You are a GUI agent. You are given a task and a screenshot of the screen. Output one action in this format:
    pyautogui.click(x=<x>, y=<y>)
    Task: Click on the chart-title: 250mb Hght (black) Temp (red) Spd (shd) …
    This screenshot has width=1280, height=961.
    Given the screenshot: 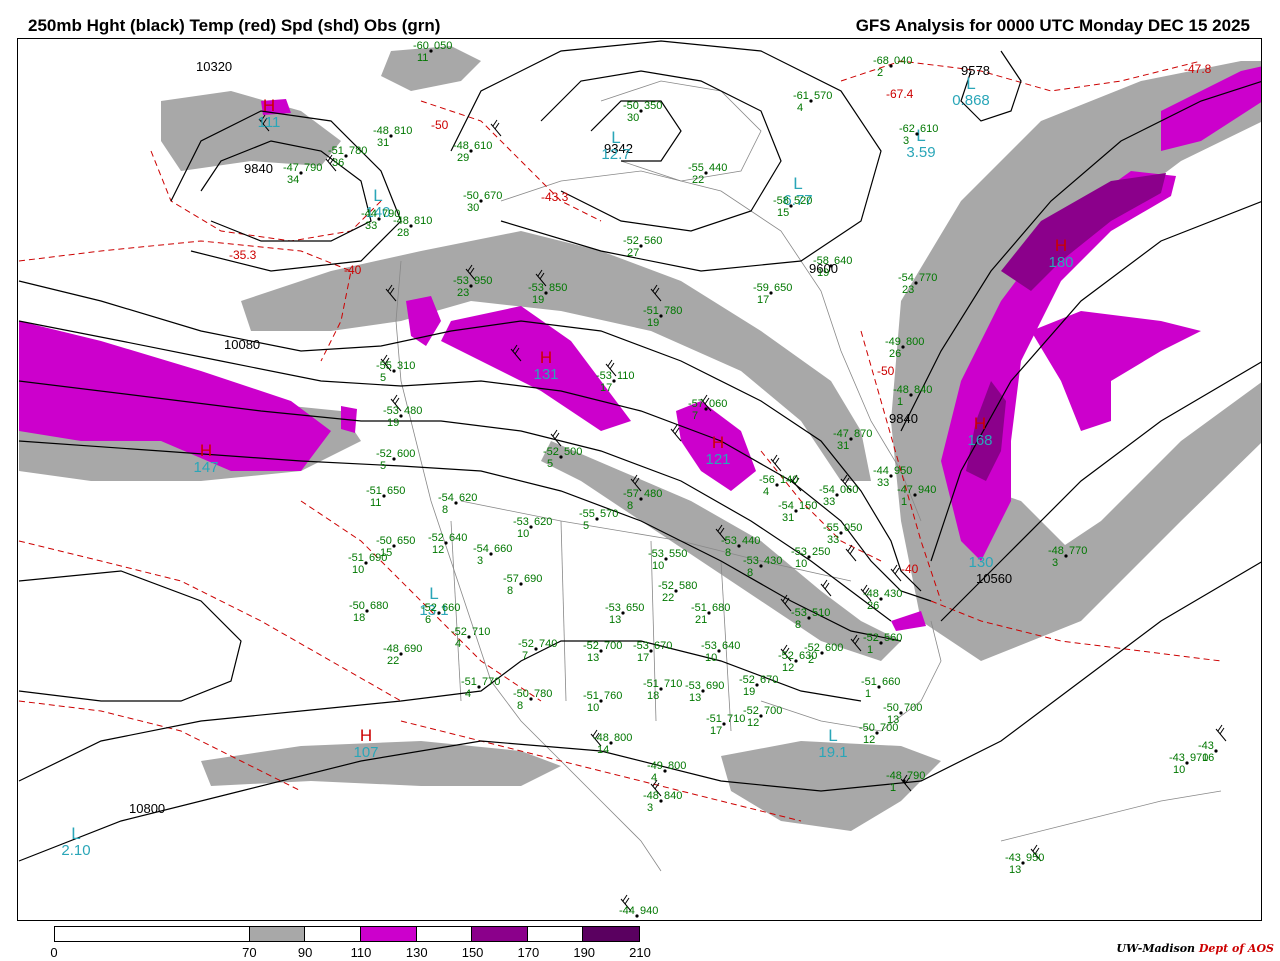 What is the action you would take?
    pyautogui.click(x=234, y=25)
    